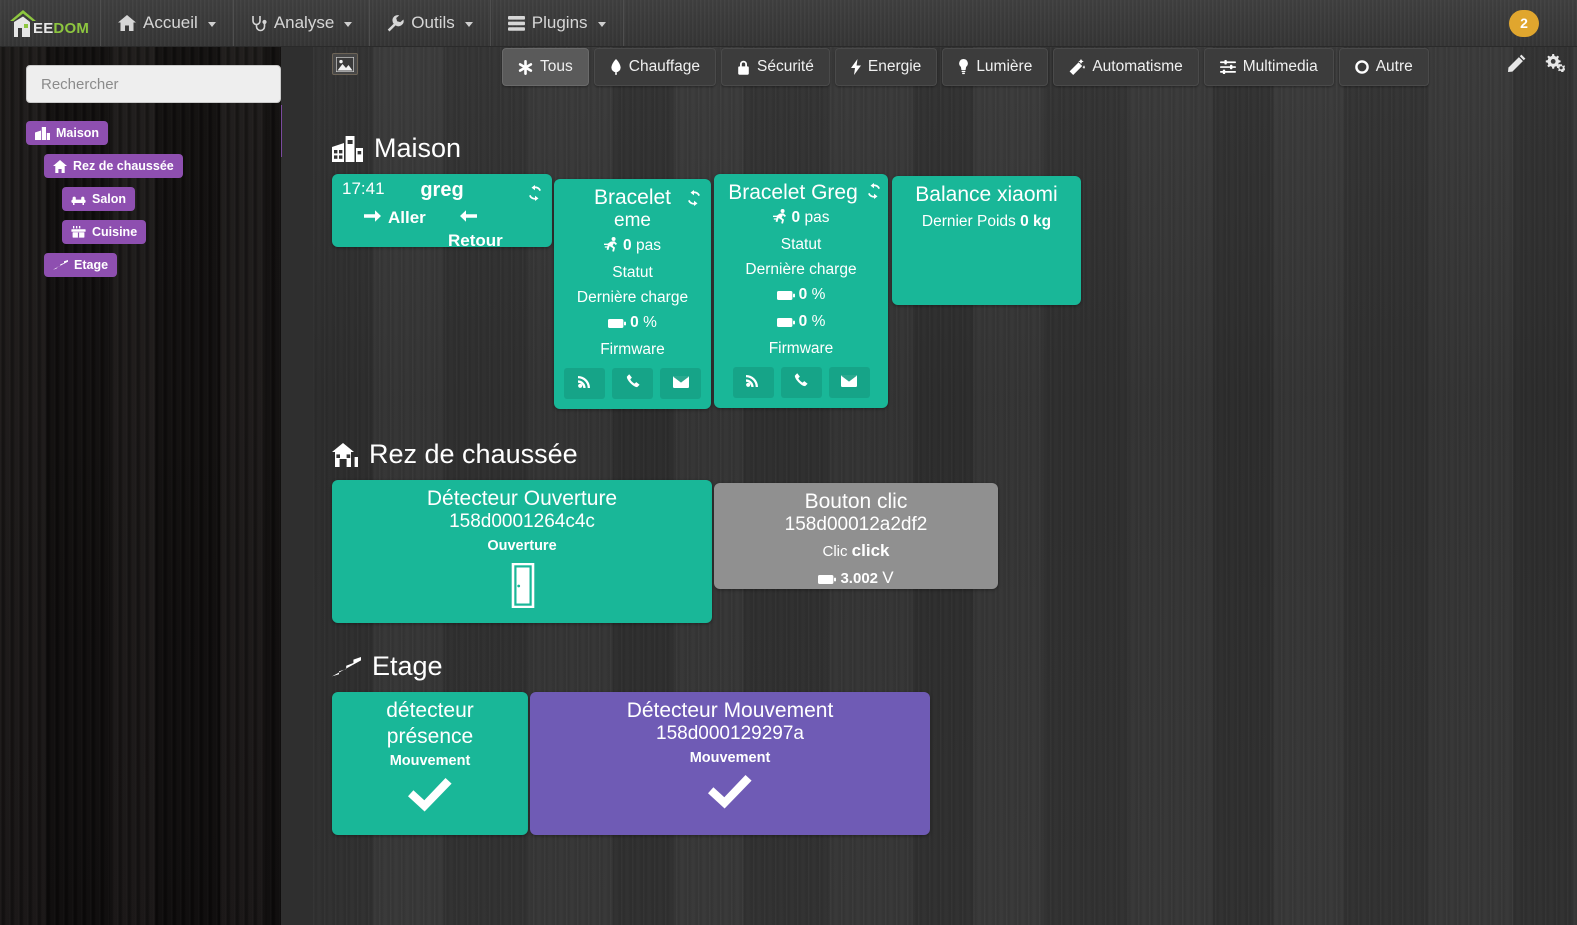 The height and width of the screenshot is (925, 1577). I want to click on sidebar-item-maison-label: Maison, so click(78, 133).